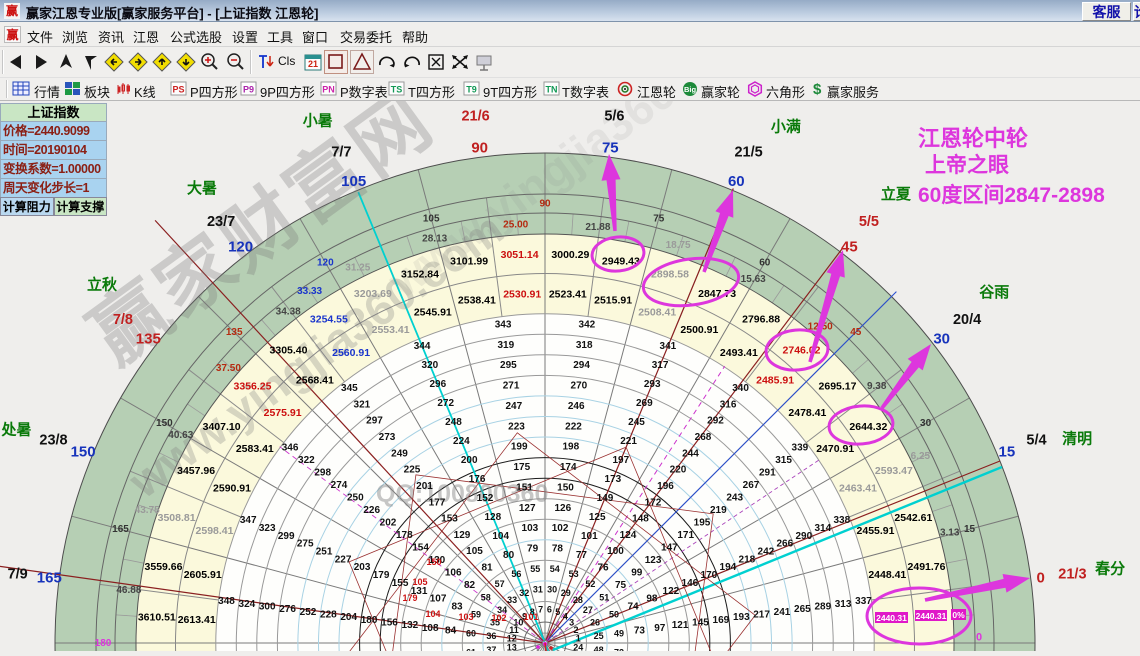 The width and height of the screenshot is (1140, 656). What do you see at coordinates (522, 295) in the screenshot?
I see `svg-text: 2530.91` at bounding box center [522, 295].